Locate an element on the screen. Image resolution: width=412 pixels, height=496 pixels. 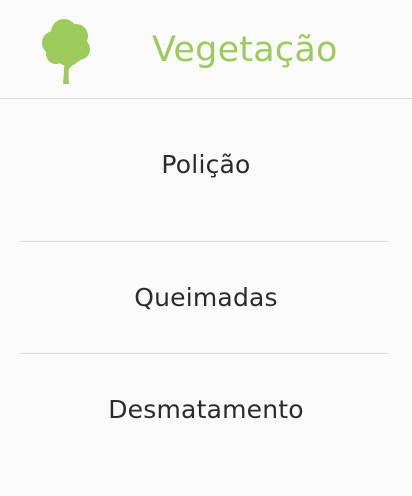
menu-item-label: Desmatamento is located at coordinates (206, 409).